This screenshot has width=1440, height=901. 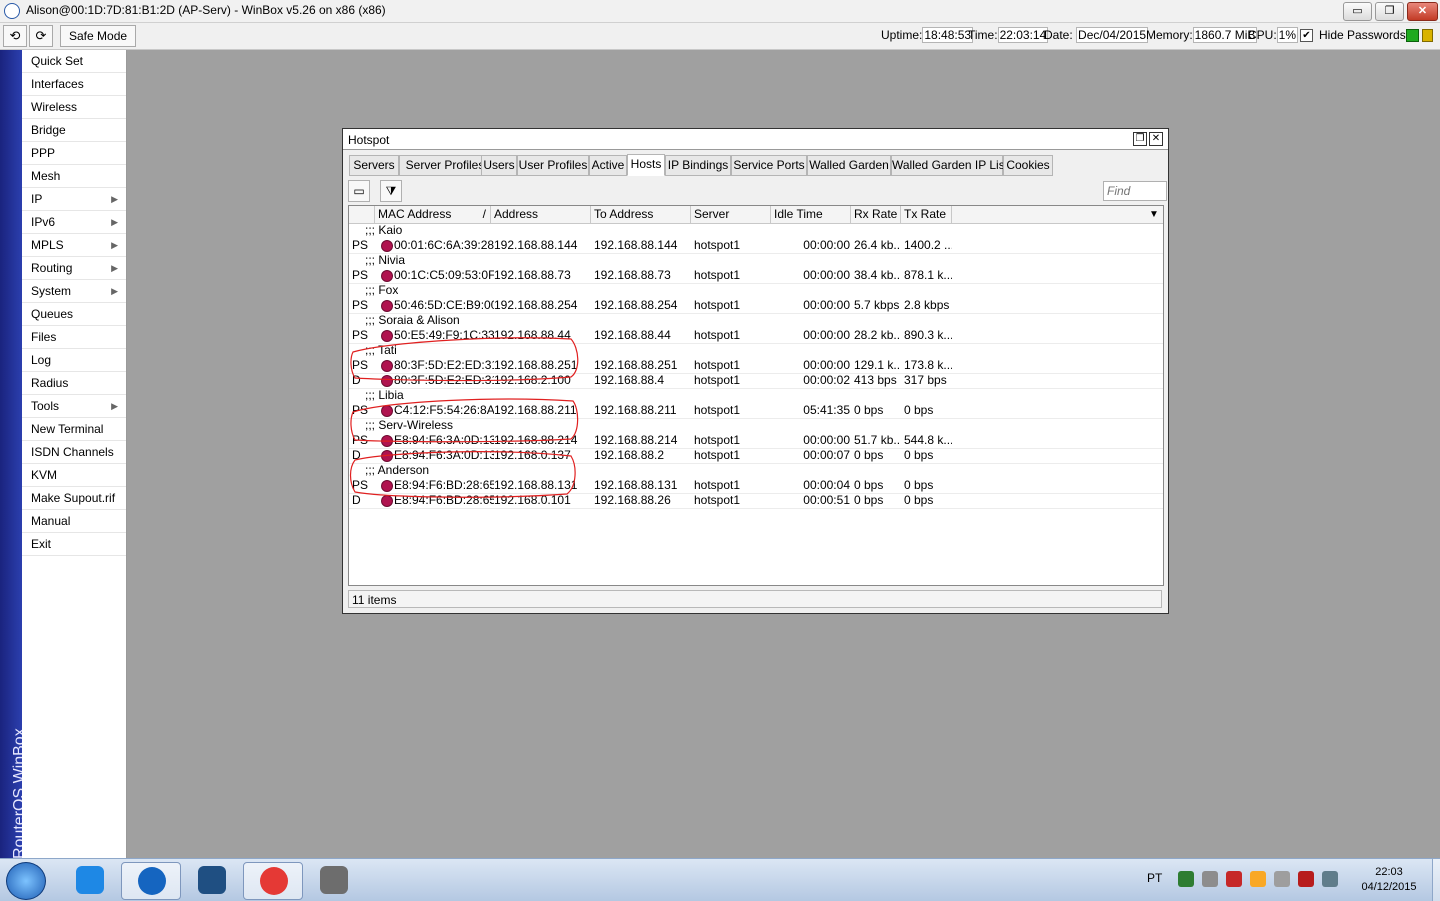 What do you see at coordinates (1330, 879) in the screenshot?
I see `tray-display-icon` at bounding box center [1330, 879].